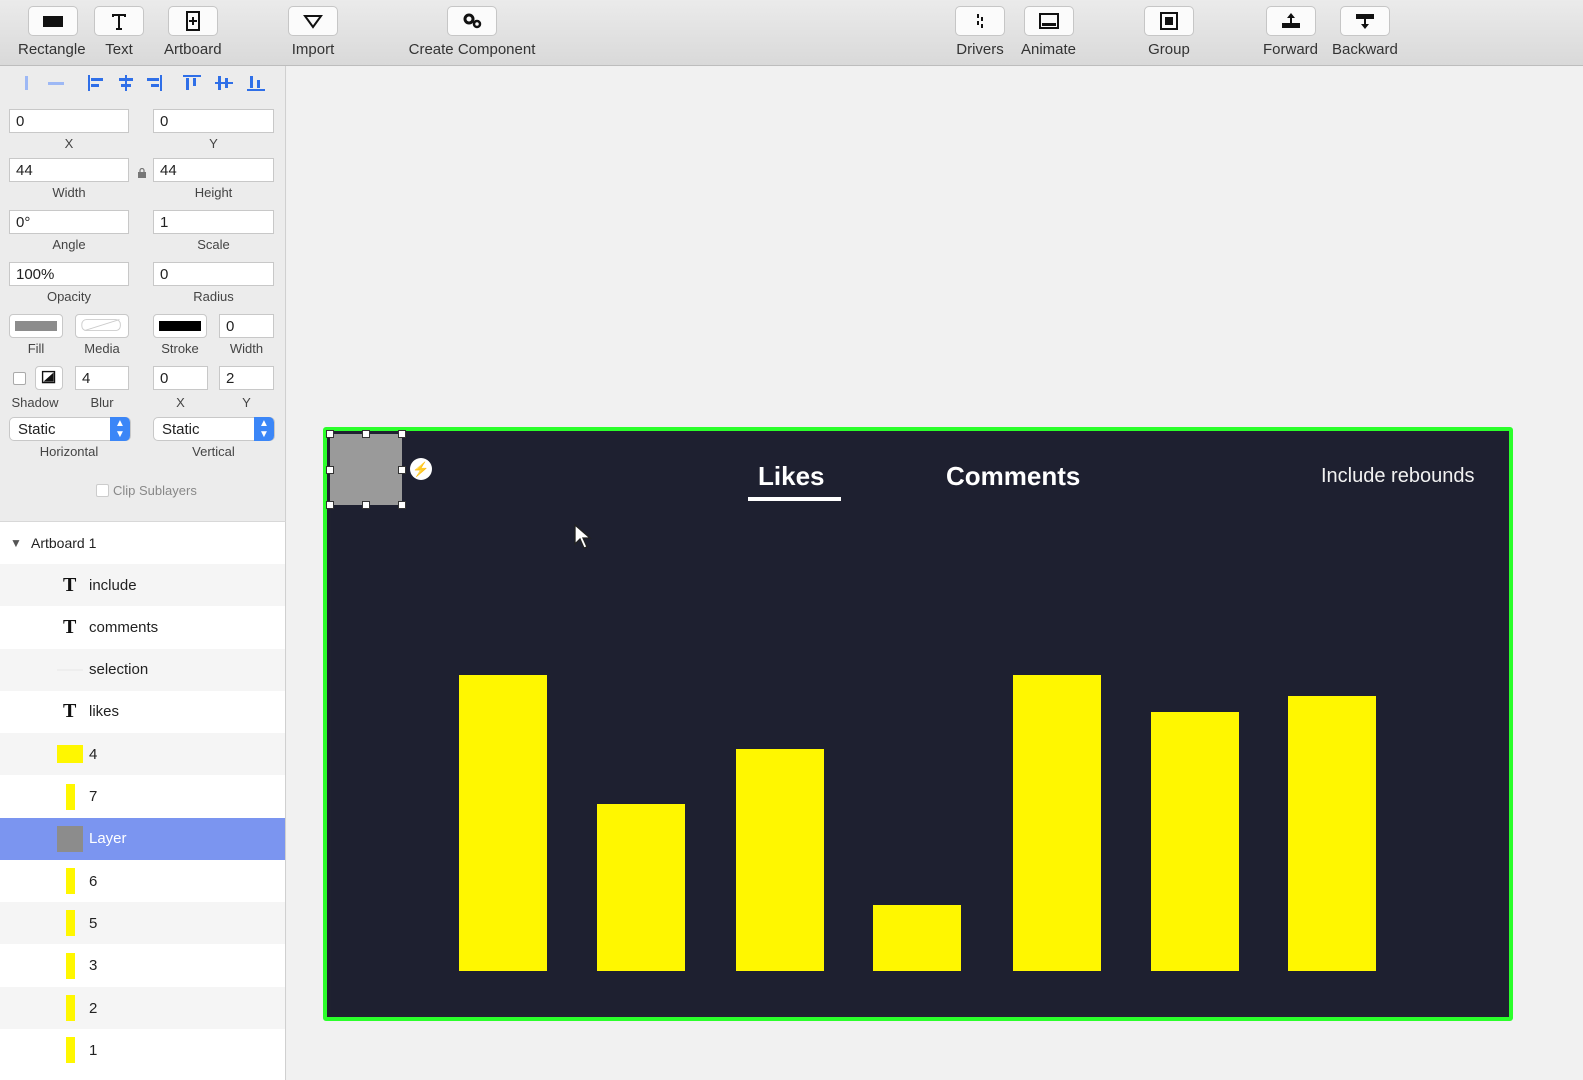 The width and height of the screenshot is (1583, 1080). What do you see at coordinates (180, 378) in the screenshot?
I see `shadow-x-field: 0` at bounding box center [180, 378].